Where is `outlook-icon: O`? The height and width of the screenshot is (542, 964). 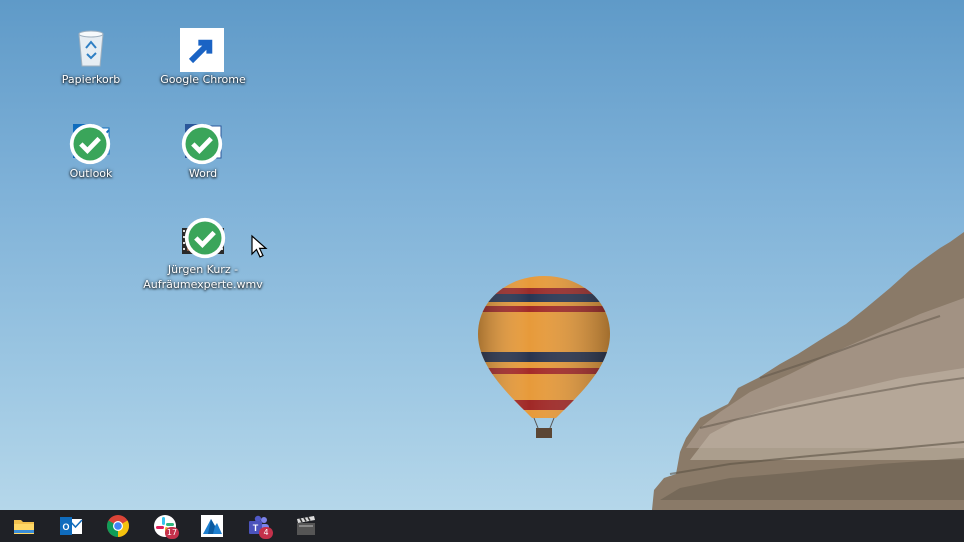
outlook-icon: O is located at coordinates (71, 526).